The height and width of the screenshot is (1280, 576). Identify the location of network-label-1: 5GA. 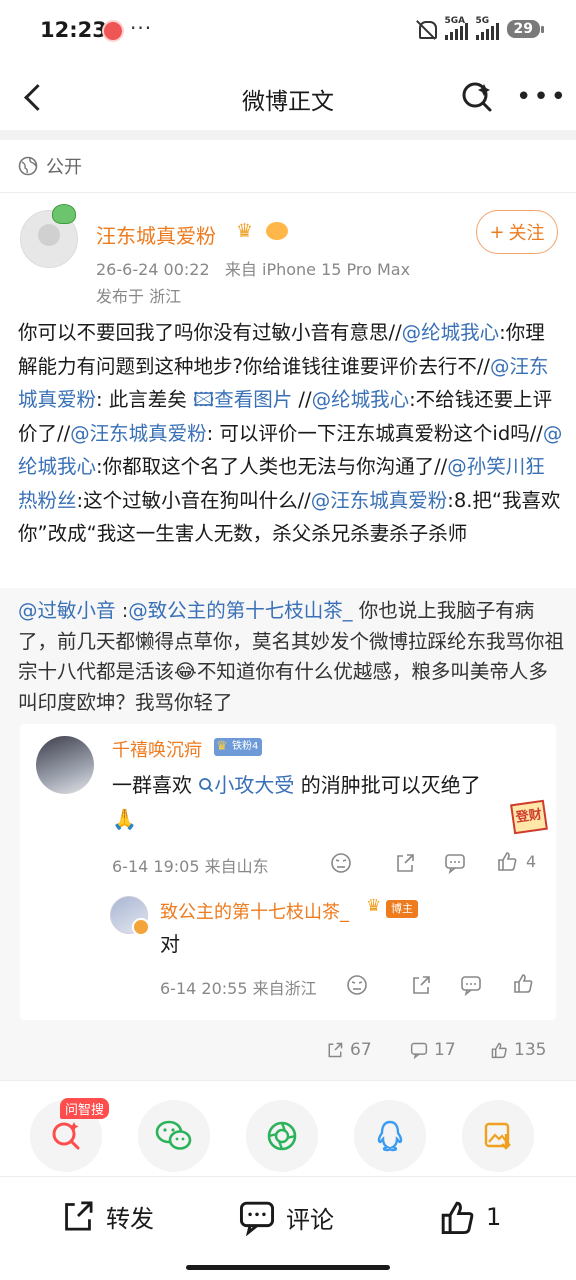
(455, 21).